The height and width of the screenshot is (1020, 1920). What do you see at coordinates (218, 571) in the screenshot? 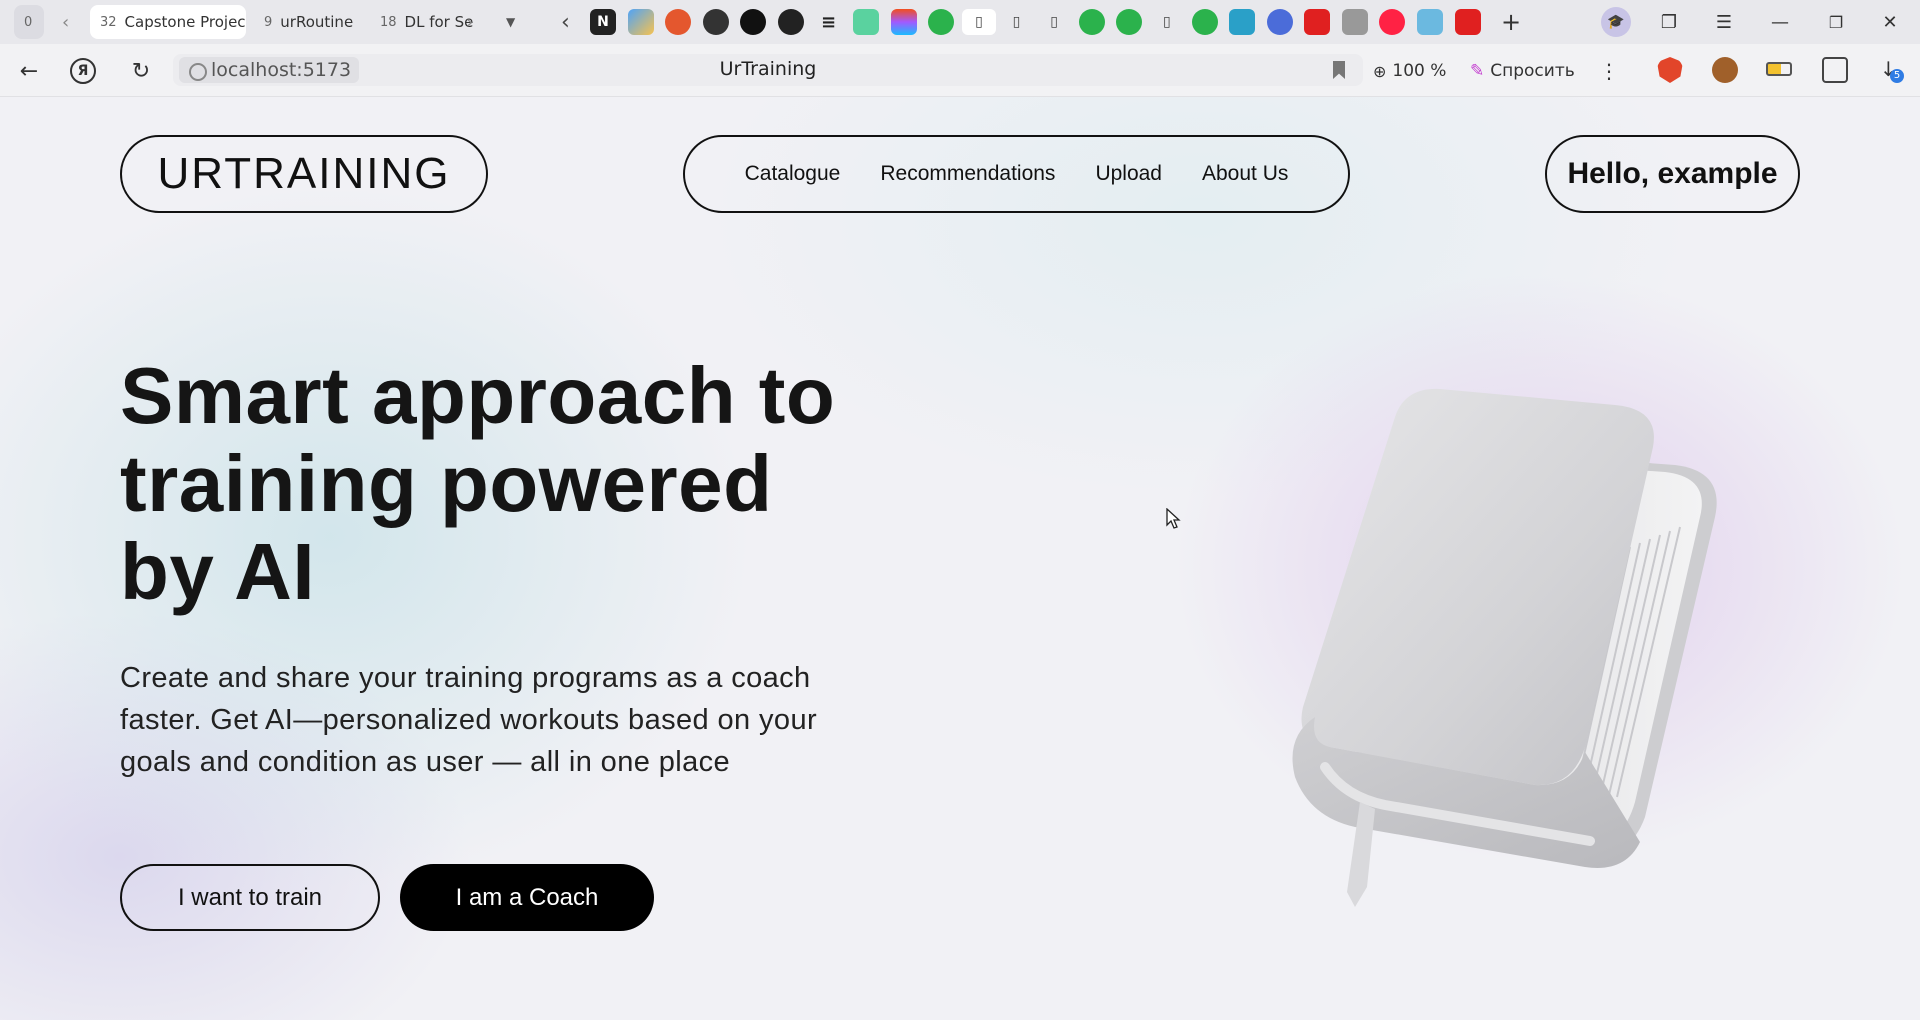
I see `hero-title-line: by AI` at bounding box center [218, 571].